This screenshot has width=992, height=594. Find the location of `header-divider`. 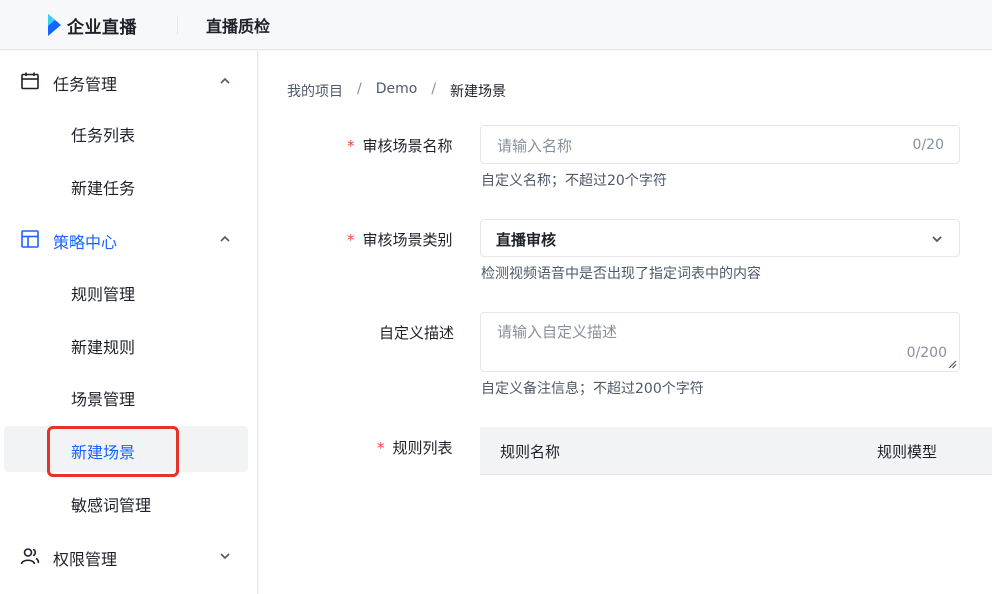

header-divider is located at coordinates (177, 25).